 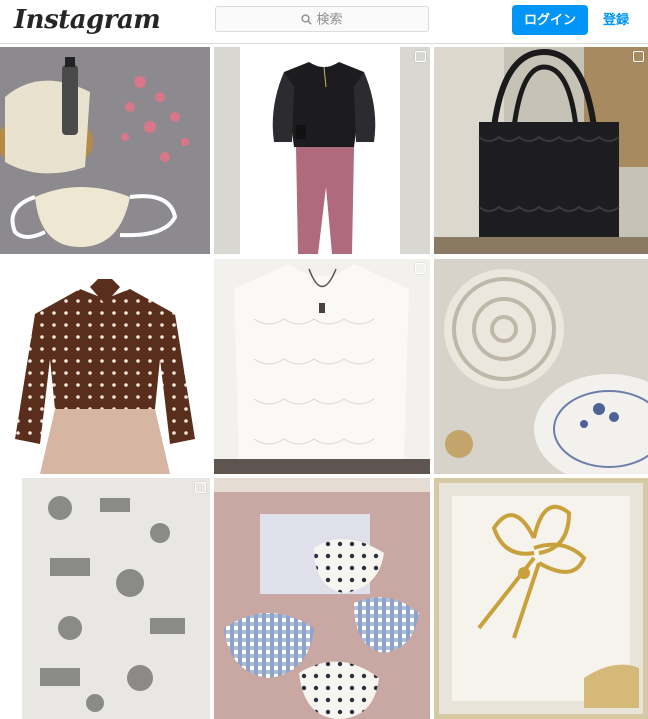 I want to click on instagram-logo: Instagram, so click(x=87, y=20).